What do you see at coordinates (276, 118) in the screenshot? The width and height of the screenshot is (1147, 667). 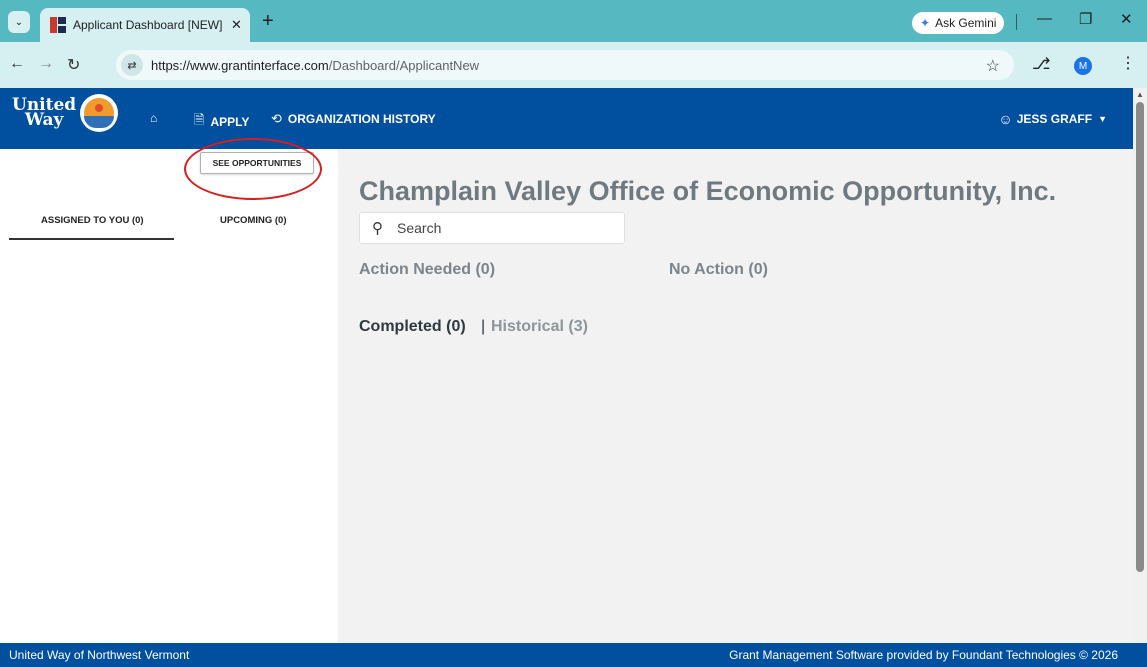 I see `history-icon: ⟲` at bounding box center [276, 118].